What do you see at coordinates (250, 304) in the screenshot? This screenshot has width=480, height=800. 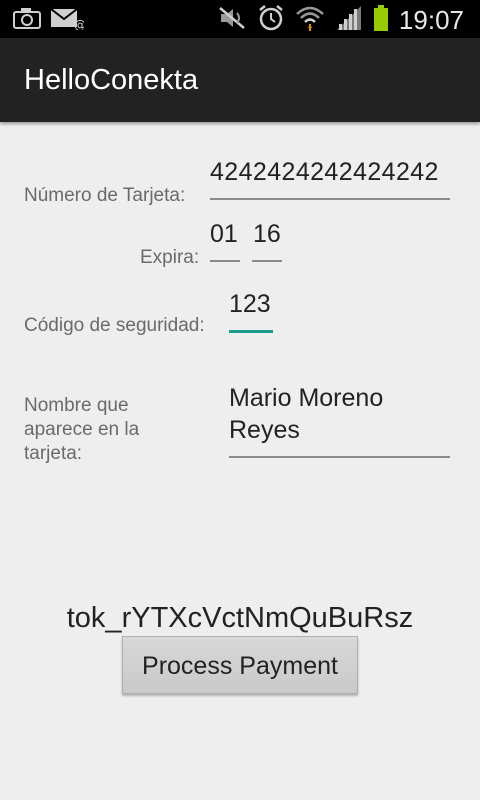 I see `cvc-field: 123` at bounding box center [250, 304].